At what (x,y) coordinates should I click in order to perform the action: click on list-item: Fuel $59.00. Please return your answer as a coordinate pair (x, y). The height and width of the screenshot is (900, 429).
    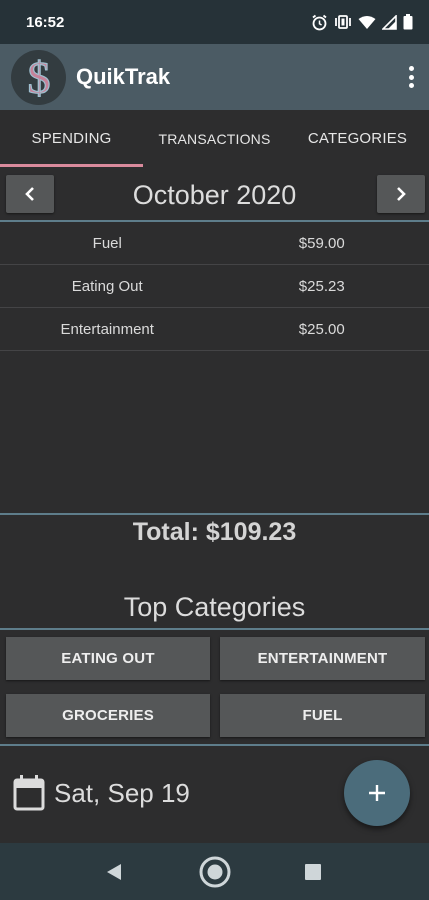
    Looking at the image, I should click on (214, 243).